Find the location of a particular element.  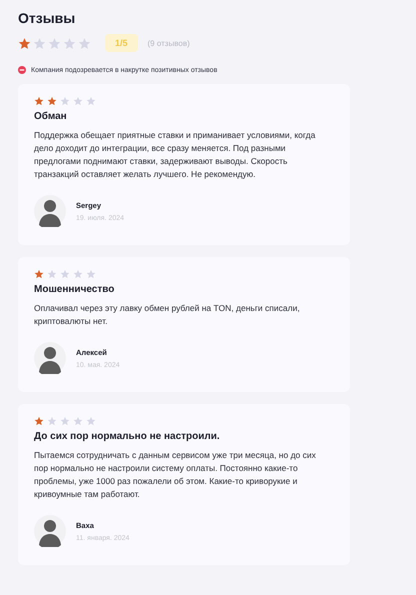

review-text: Оплачивал через эту лавку обмен рублей на TON, деньги списали, криптовалюты нет. is located at coordinates (167, 315).